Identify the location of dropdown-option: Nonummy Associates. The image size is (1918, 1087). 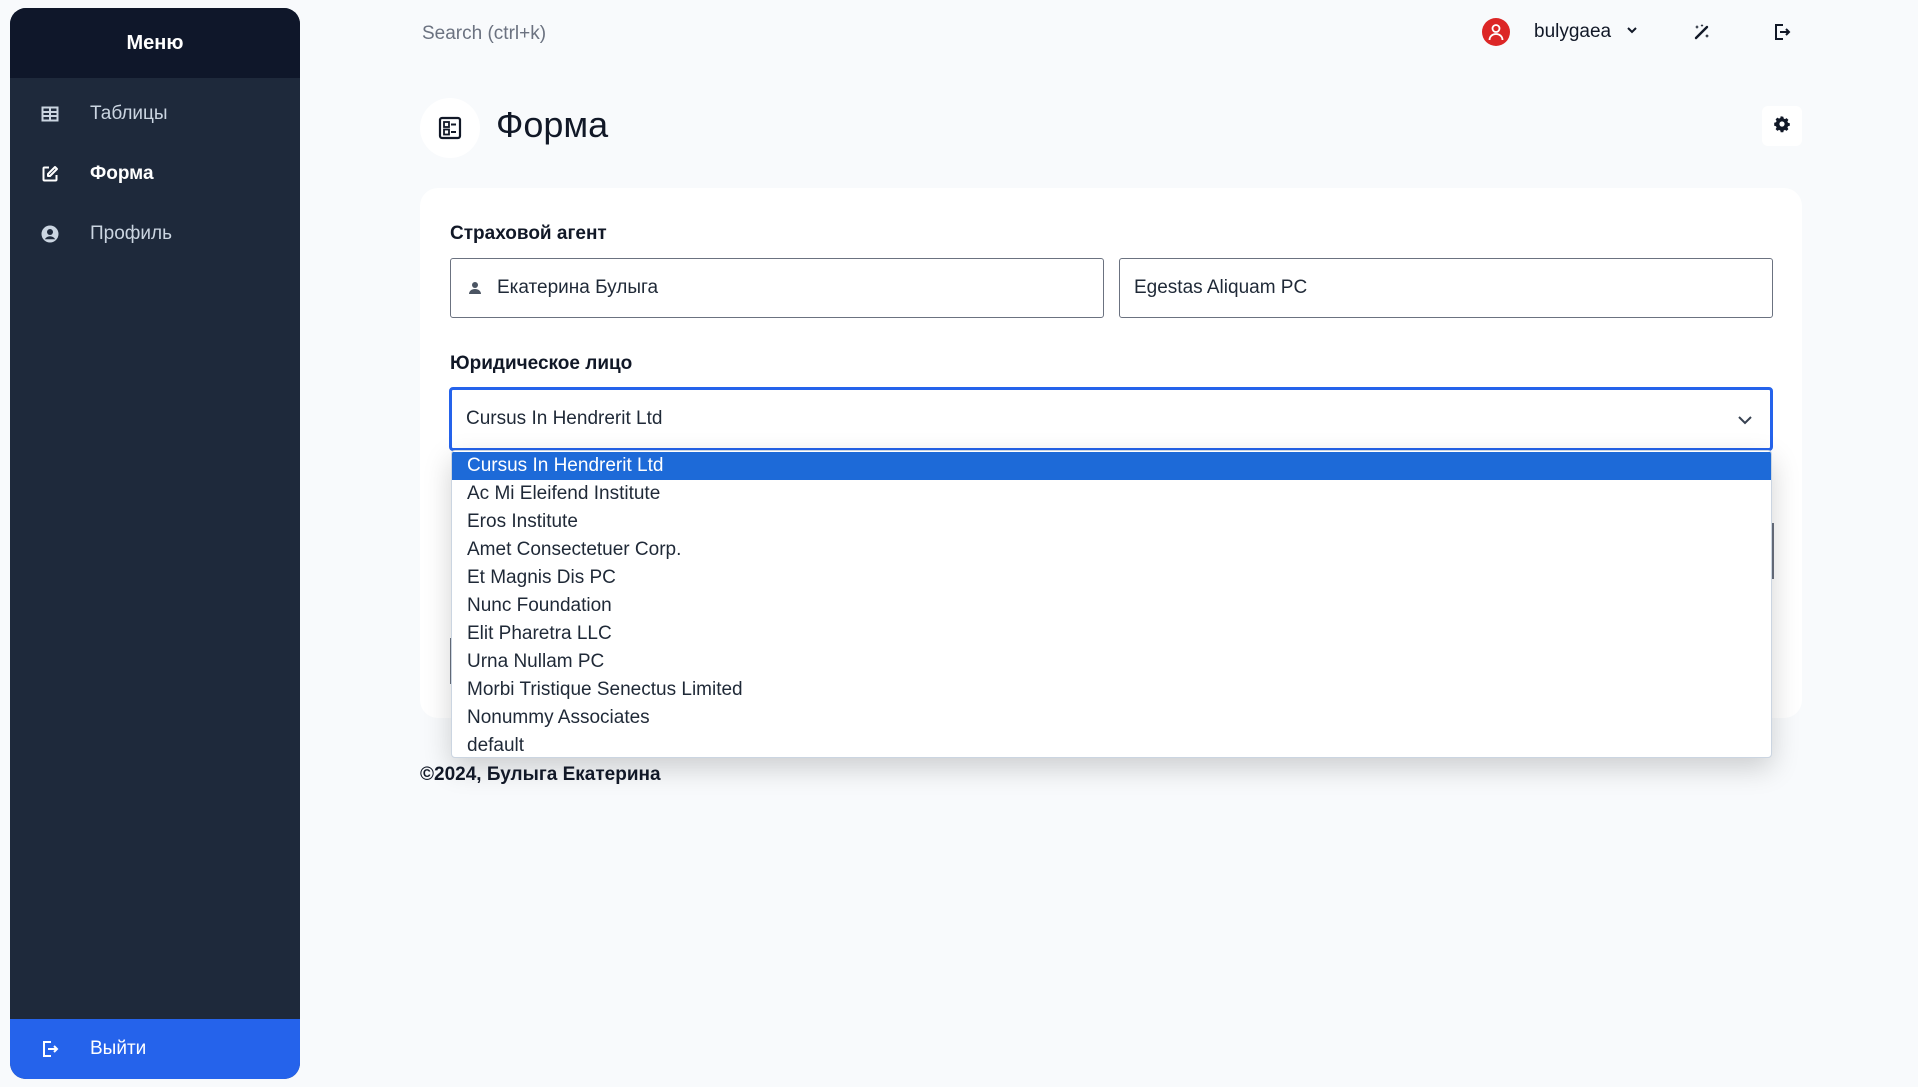
(1111, 718).